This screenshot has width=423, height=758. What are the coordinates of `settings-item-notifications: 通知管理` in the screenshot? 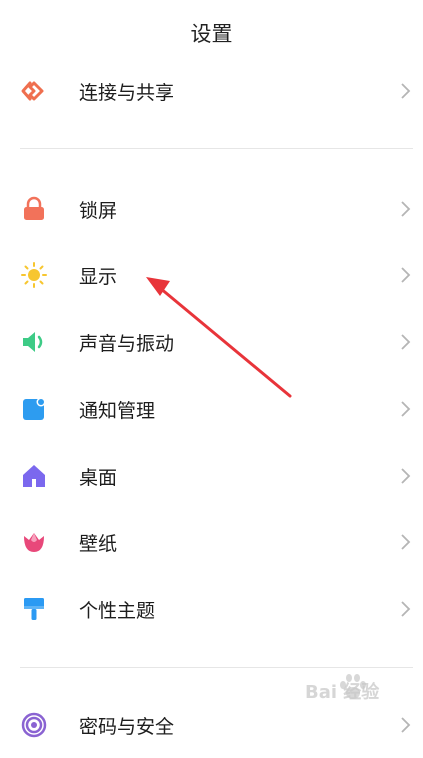 It's located at (211, 409).